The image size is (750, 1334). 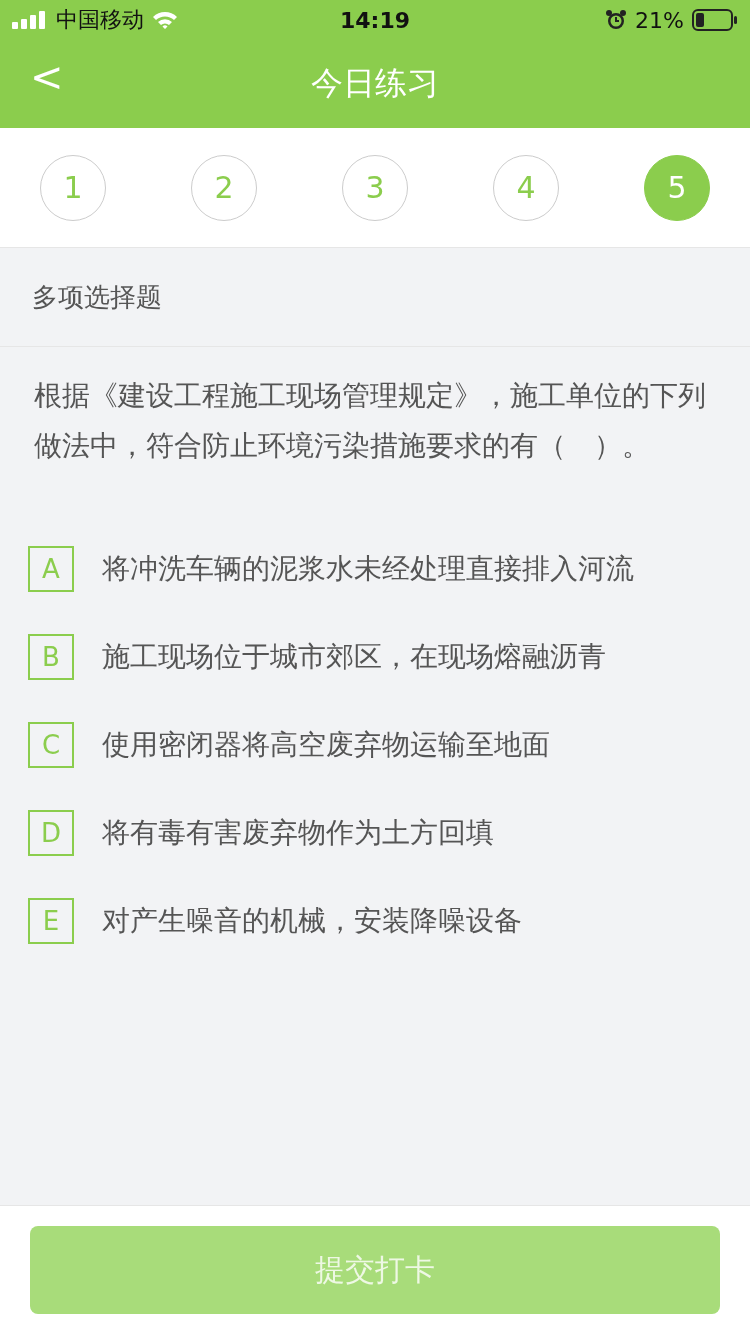 I want to click on option-letter: B, so click(x=51, y=657).